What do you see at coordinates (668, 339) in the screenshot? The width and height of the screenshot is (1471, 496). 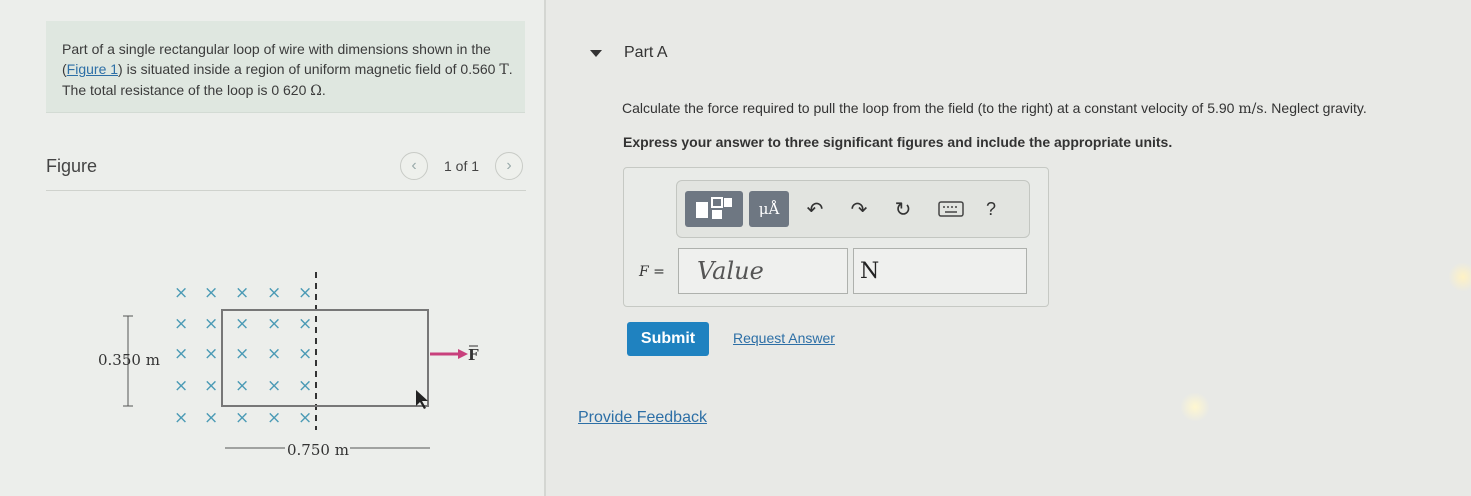 I see `submit-button: Submit` at bounding box center [668, 339].